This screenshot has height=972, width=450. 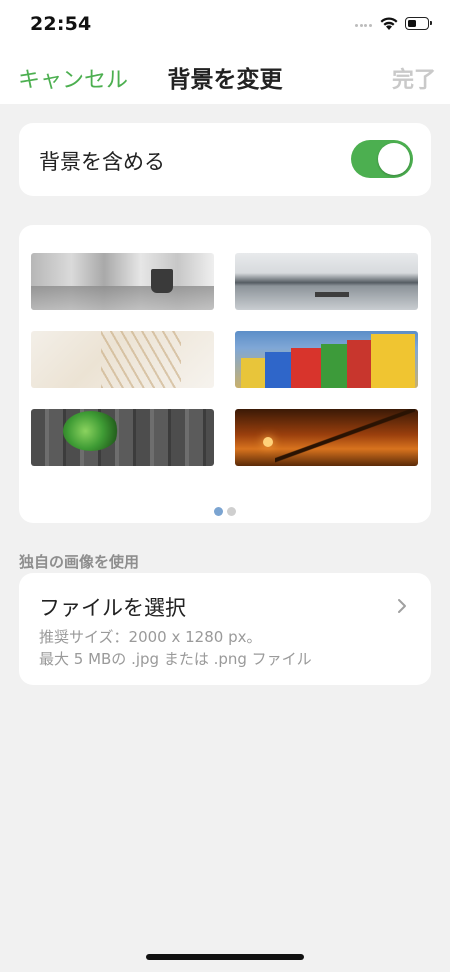 What do you see at coordinates (79, 562) in the screenshot?
I see `own-image-section-title: 独自の画像を使用` at bounding box center [79, 562].